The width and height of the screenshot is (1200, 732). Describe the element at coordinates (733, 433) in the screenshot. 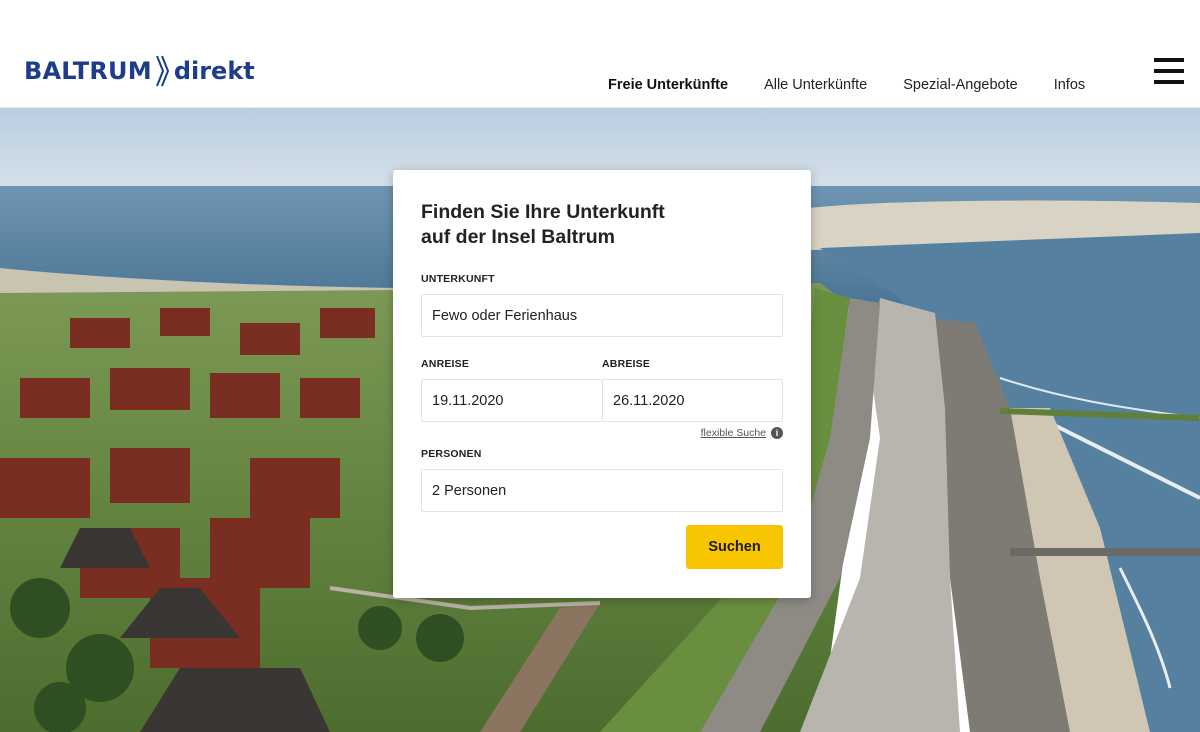

I see `flexible-search-link: flexible Suche` at that location.